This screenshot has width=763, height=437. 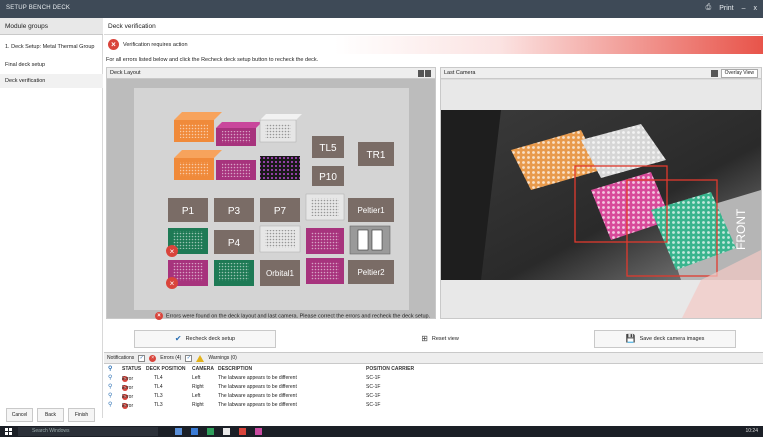 I want to click on deck-label-P10: P10, so click(x=328, y=177).